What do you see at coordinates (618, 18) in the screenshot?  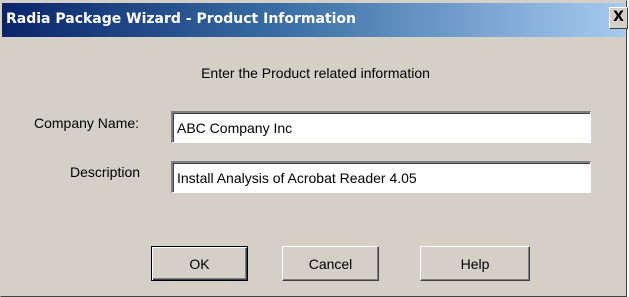 I see `close-icon: X` at bounding box center [618, 18].